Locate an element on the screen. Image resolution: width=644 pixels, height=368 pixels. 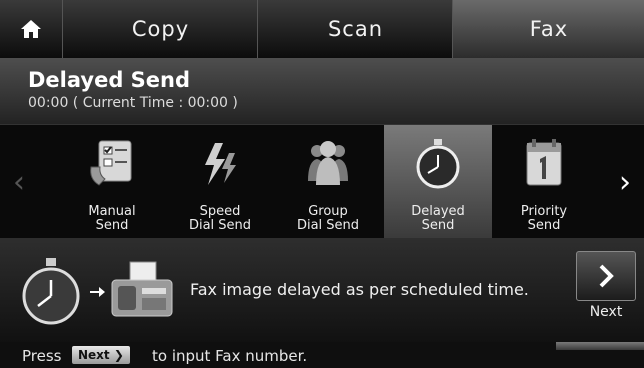
option-group-dial-send: Group Dial Send is located at coordinates (328, 182).